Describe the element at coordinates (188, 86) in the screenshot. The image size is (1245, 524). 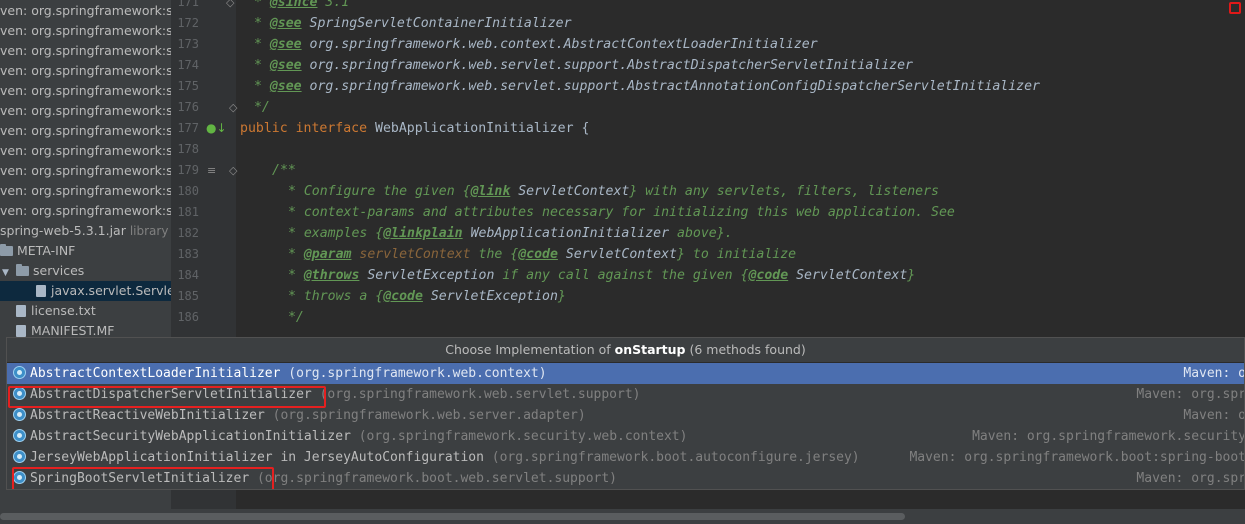
I see `line-number: 175` at that location.